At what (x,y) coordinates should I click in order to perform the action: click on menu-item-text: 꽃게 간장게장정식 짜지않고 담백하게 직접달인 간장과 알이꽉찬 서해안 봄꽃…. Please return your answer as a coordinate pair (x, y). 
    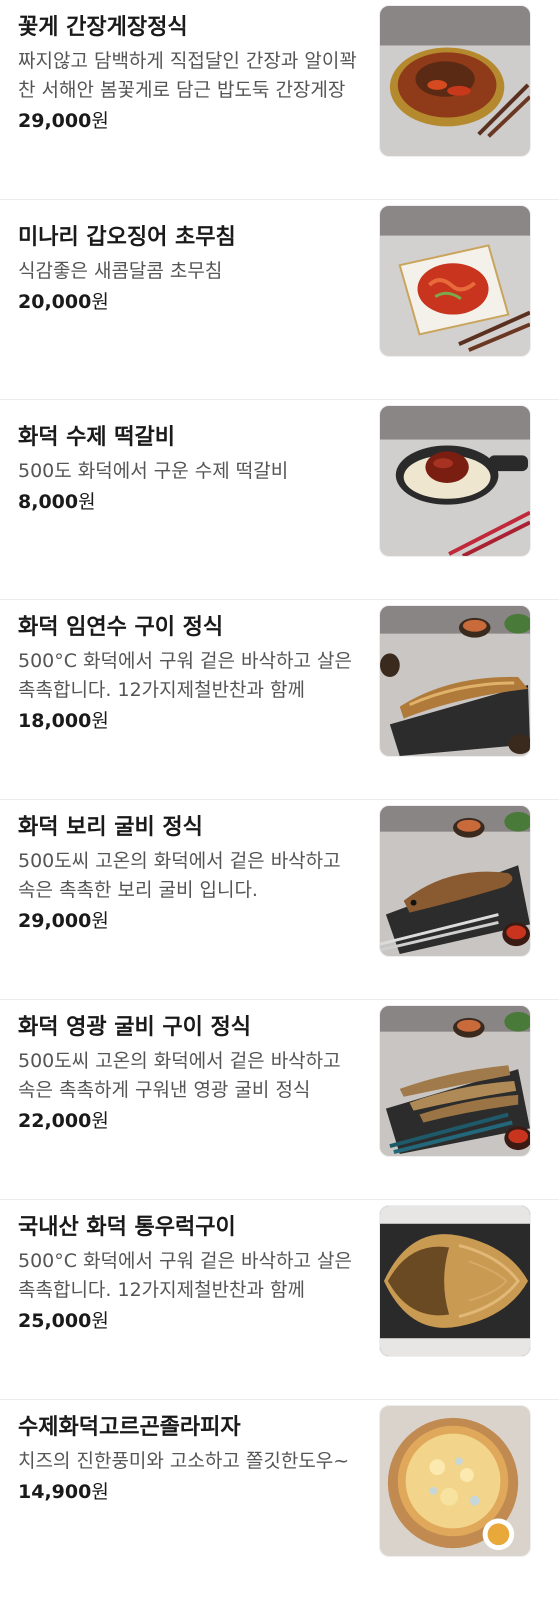
    Looking at the image, I should click on (188, 73).